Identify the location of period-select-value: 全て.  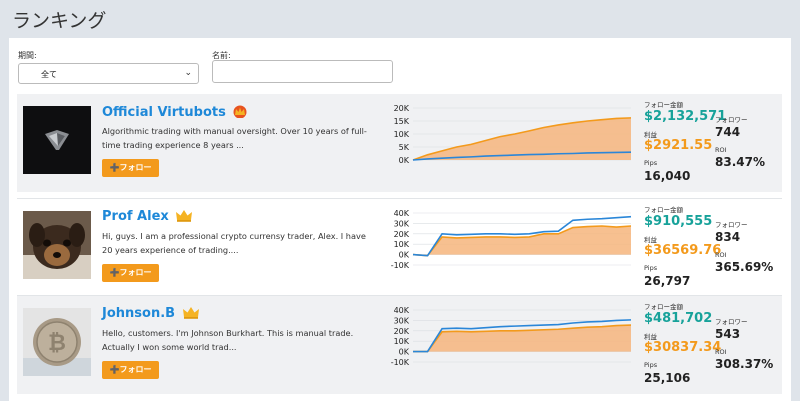
(49, 74).